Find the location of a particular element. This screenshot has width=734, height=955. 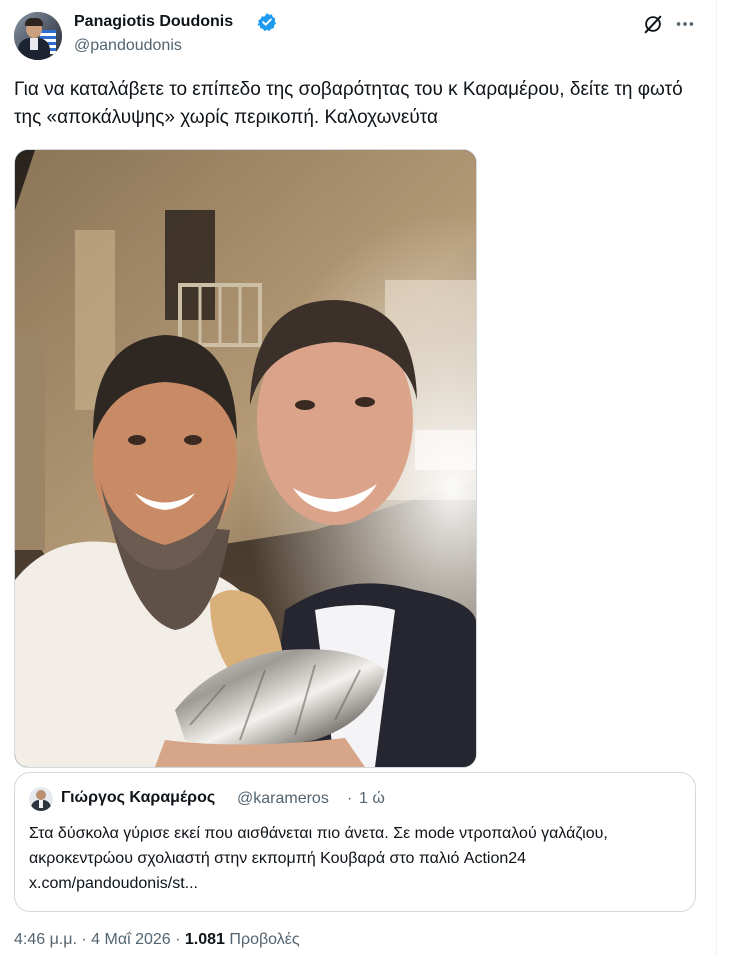

tweet-time: 4:46 μ.μ. is located at coordinates (45, 939).